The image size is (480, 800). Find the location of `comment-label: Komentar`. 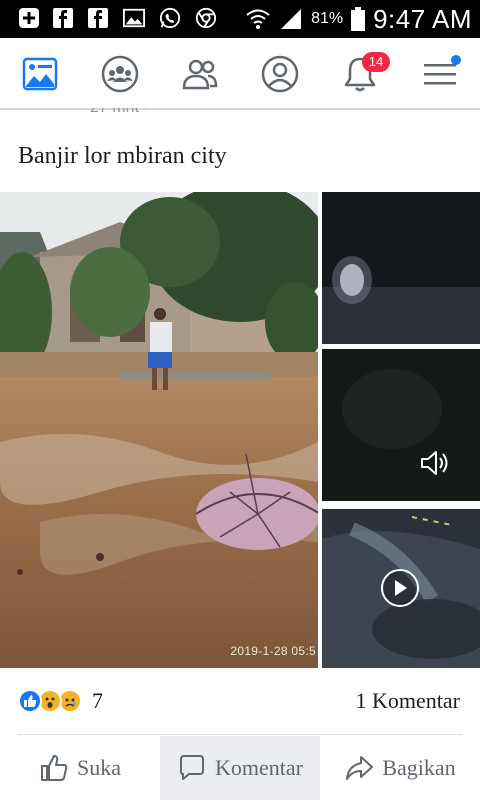

comment-label: Komentar is located at coordinates (259, 767).